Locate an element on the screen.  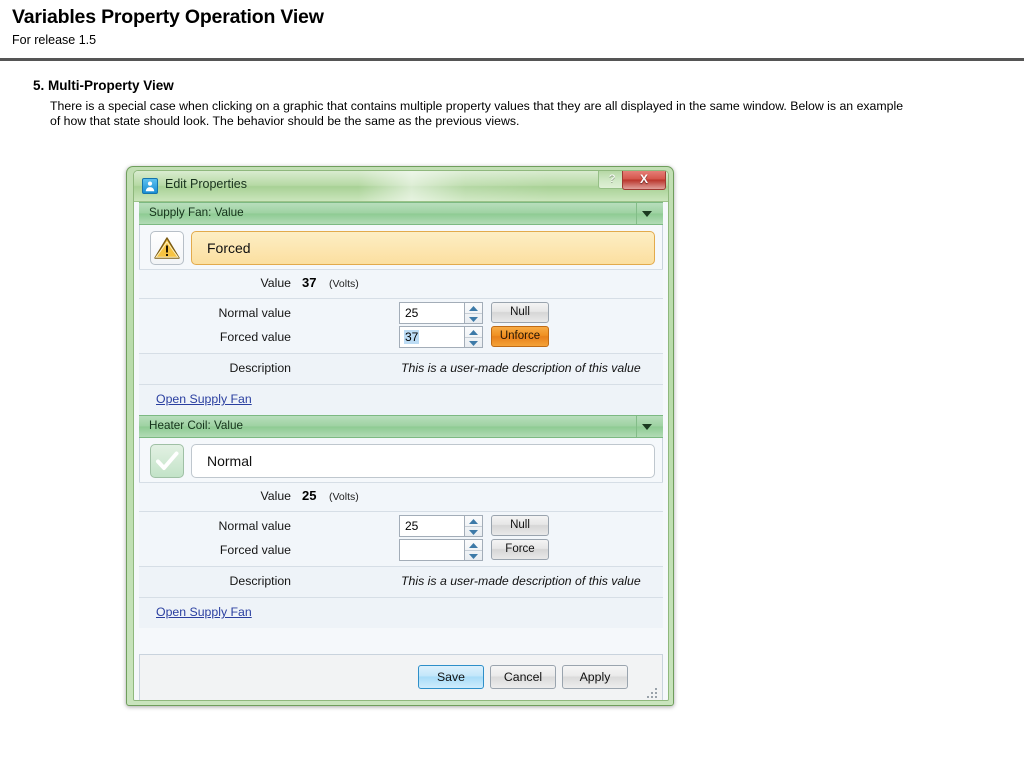
unforce-button: Unforce is located at coordinates (520, 336).